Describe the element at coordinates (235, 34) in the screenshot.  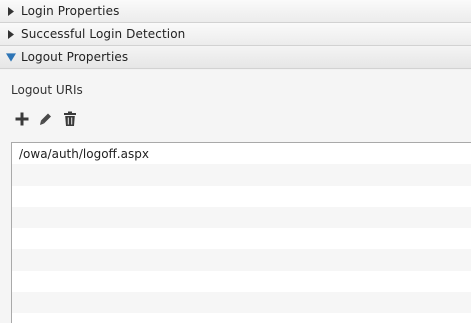
I see `section-header-successful-login-detection: Successful Login Detection` at that location.